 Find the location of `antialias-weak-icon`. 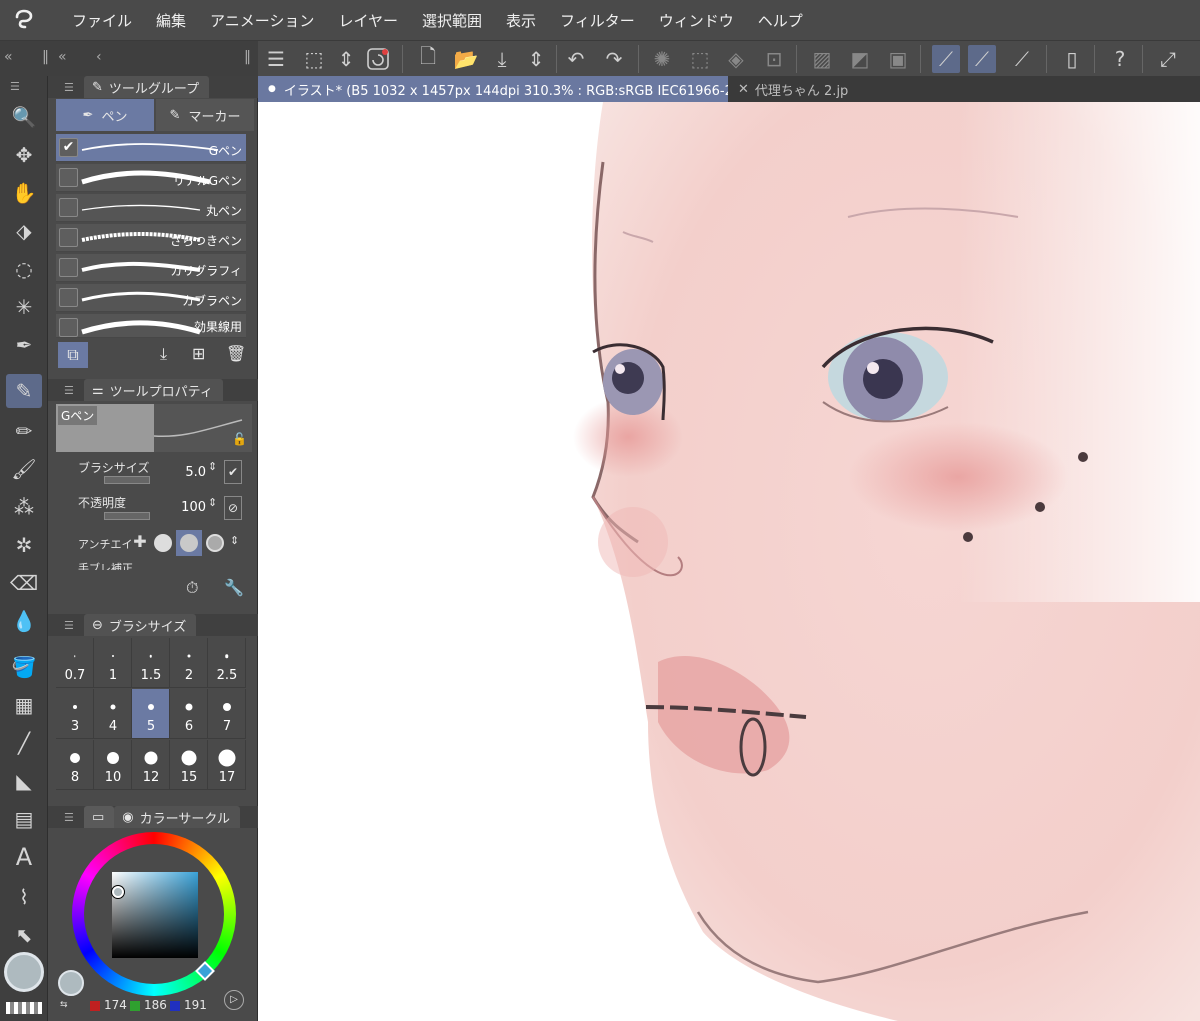

antialias-weak-icon is located at coordinates (163, 543).